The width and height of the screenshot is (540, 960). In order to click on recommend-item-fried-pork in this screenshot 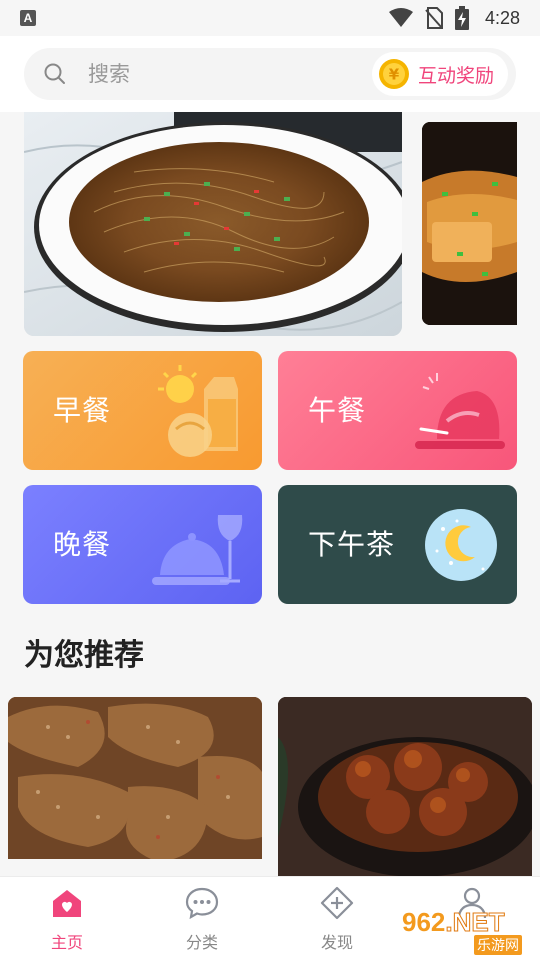, I will do `click(135, 787)`.